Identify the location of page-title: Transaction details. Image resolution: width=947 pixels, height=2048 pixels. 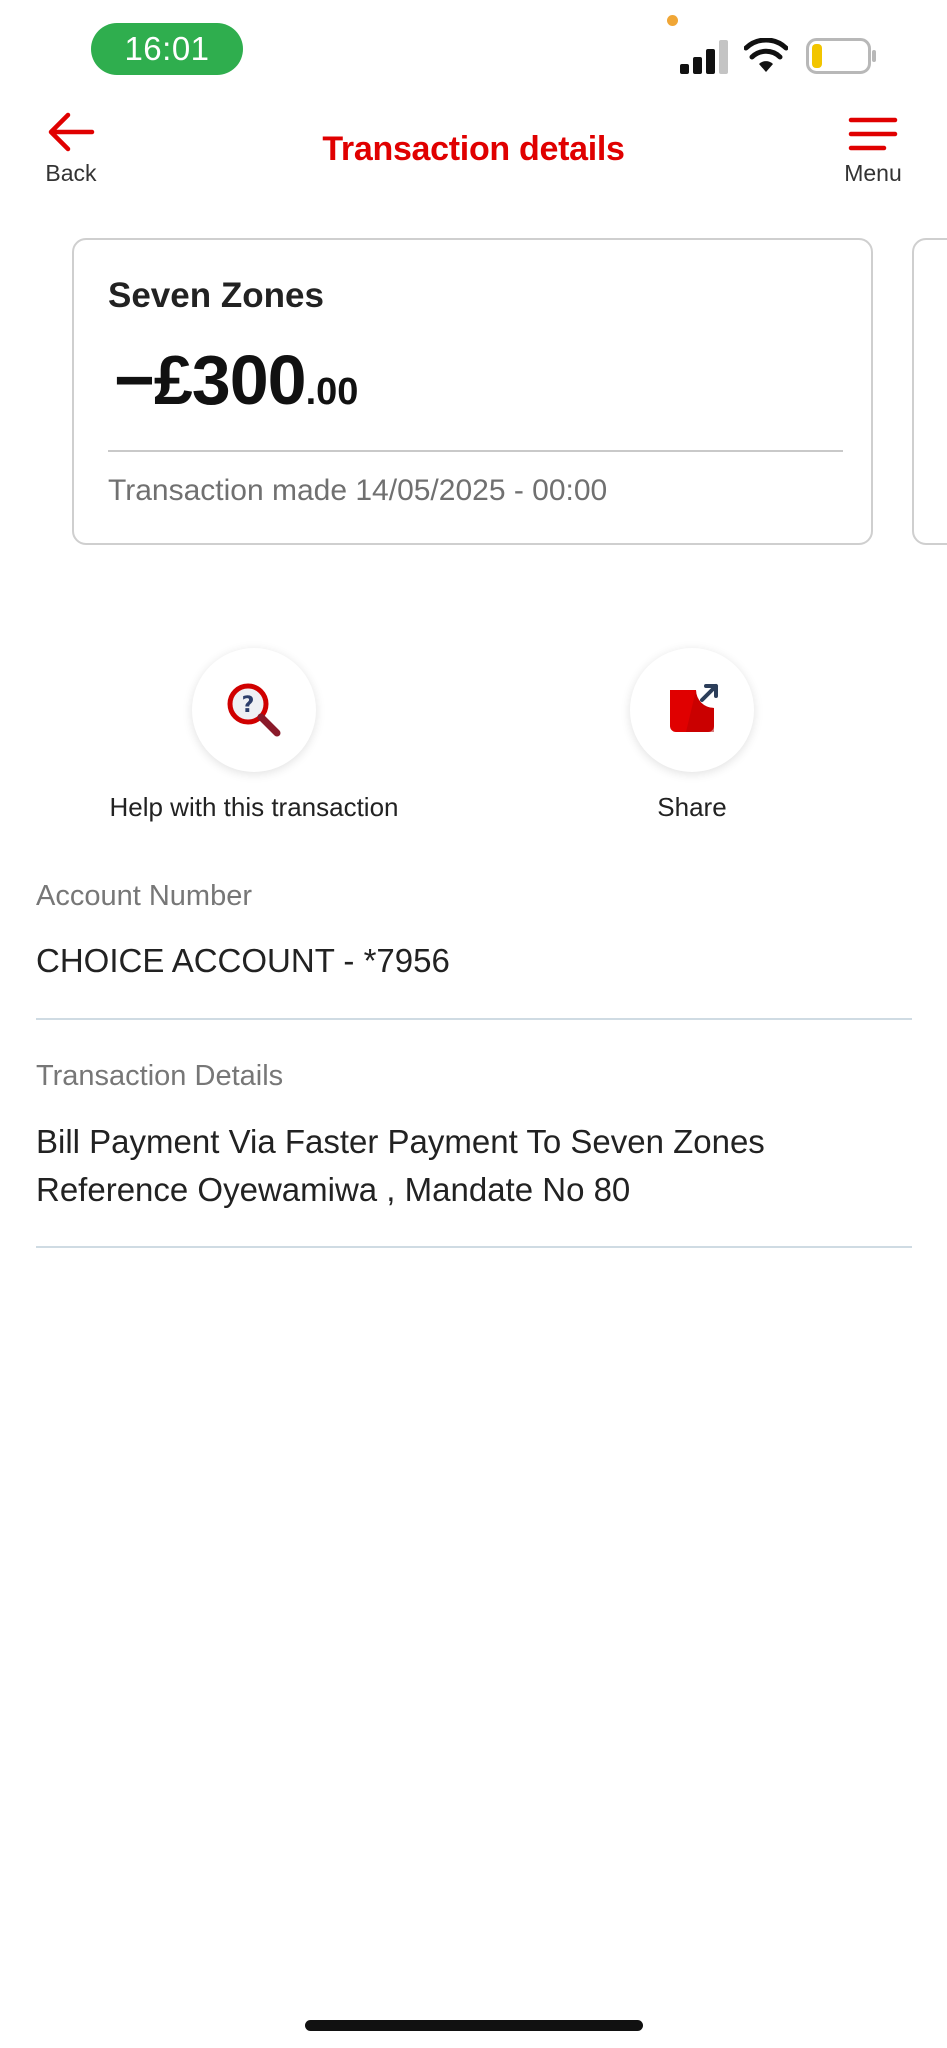
(473, 149).